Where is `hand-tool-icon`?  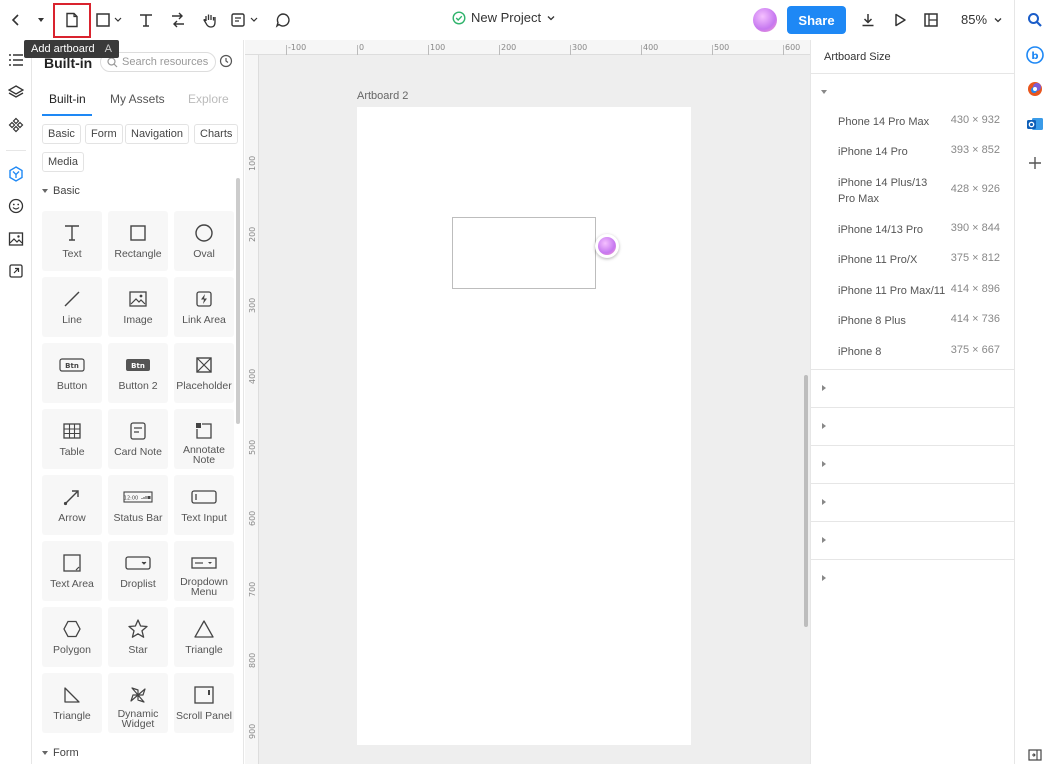
hand-tool-icon is located at coordinates (210, 20).